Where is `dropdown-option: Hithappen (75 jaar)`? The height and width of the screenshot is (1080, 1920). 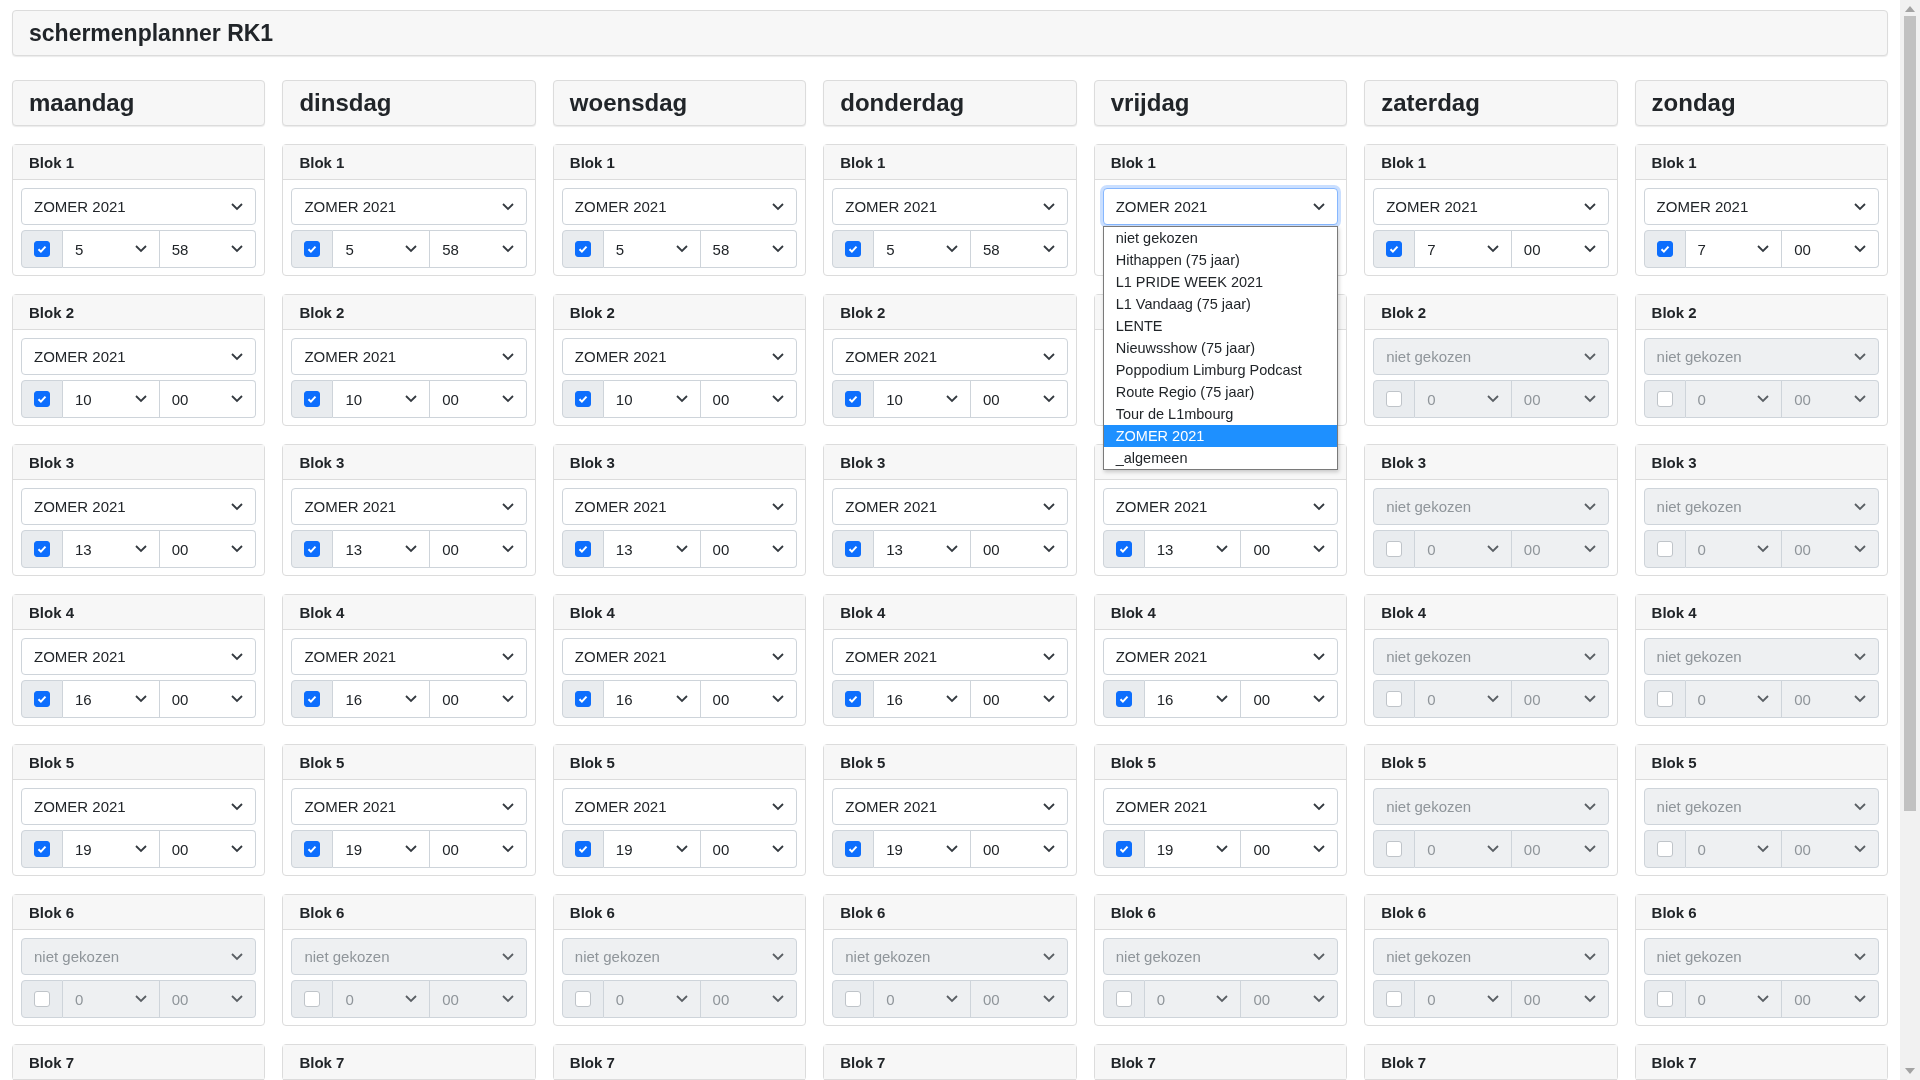 dropdown-option: Hithappen (75 jaar) is located at coordinates (1220, 260).